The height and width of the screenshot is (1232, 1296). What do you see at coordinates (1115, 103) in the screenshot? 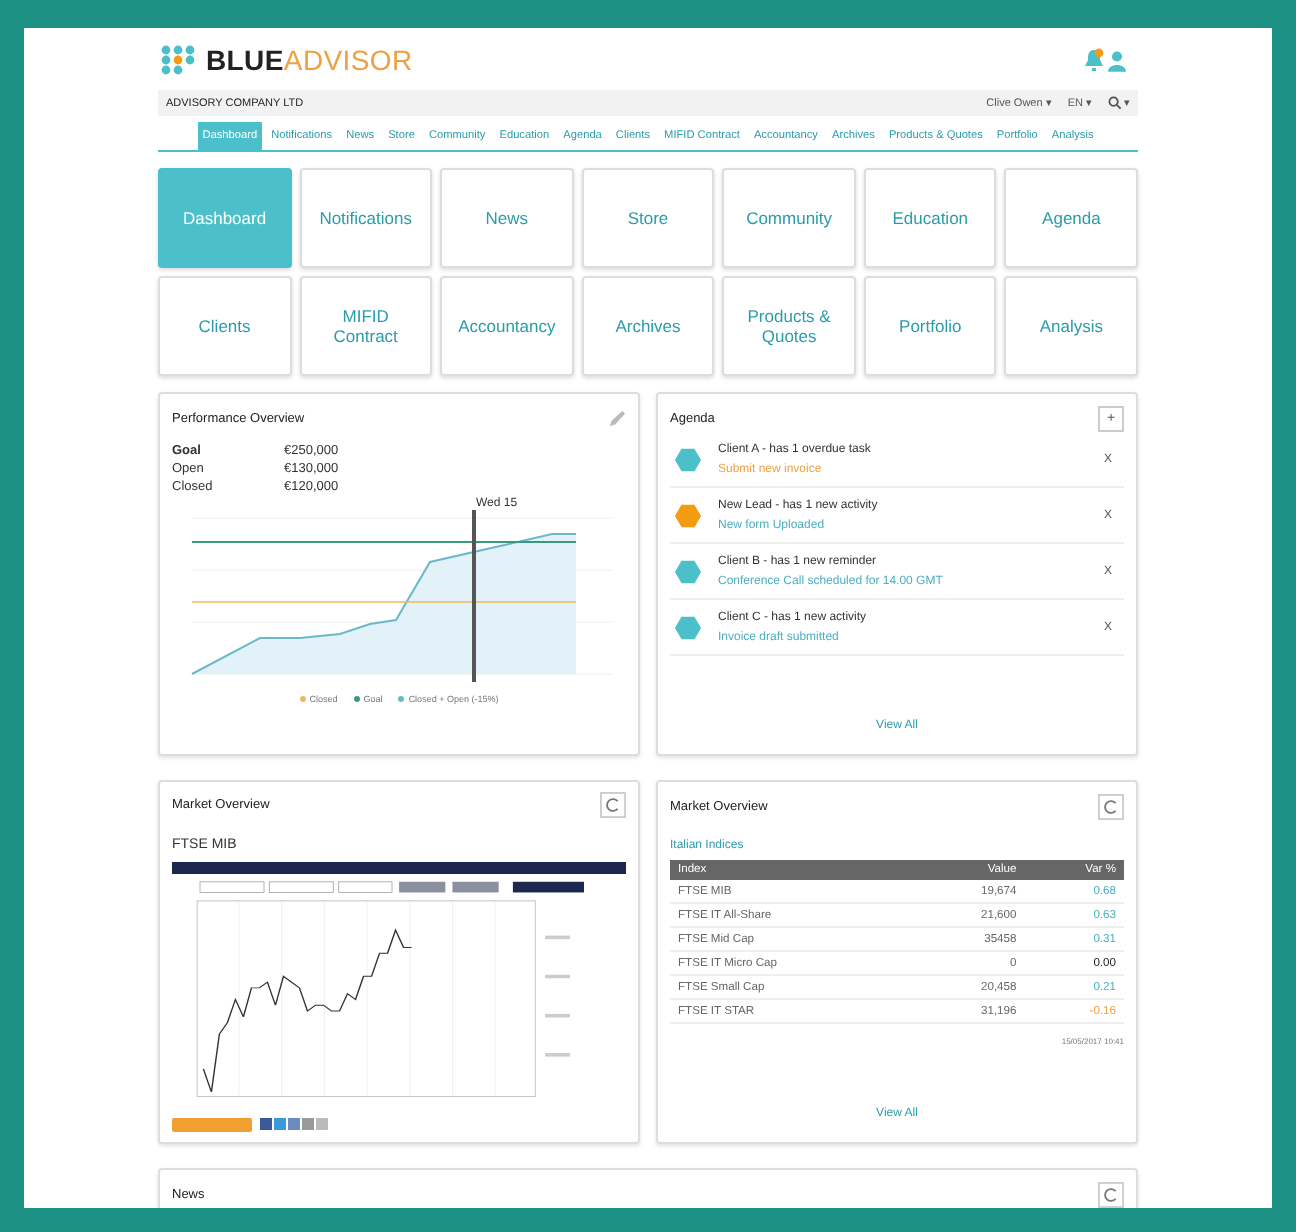
I see `search-icon` at bounding box center [1115, 103].